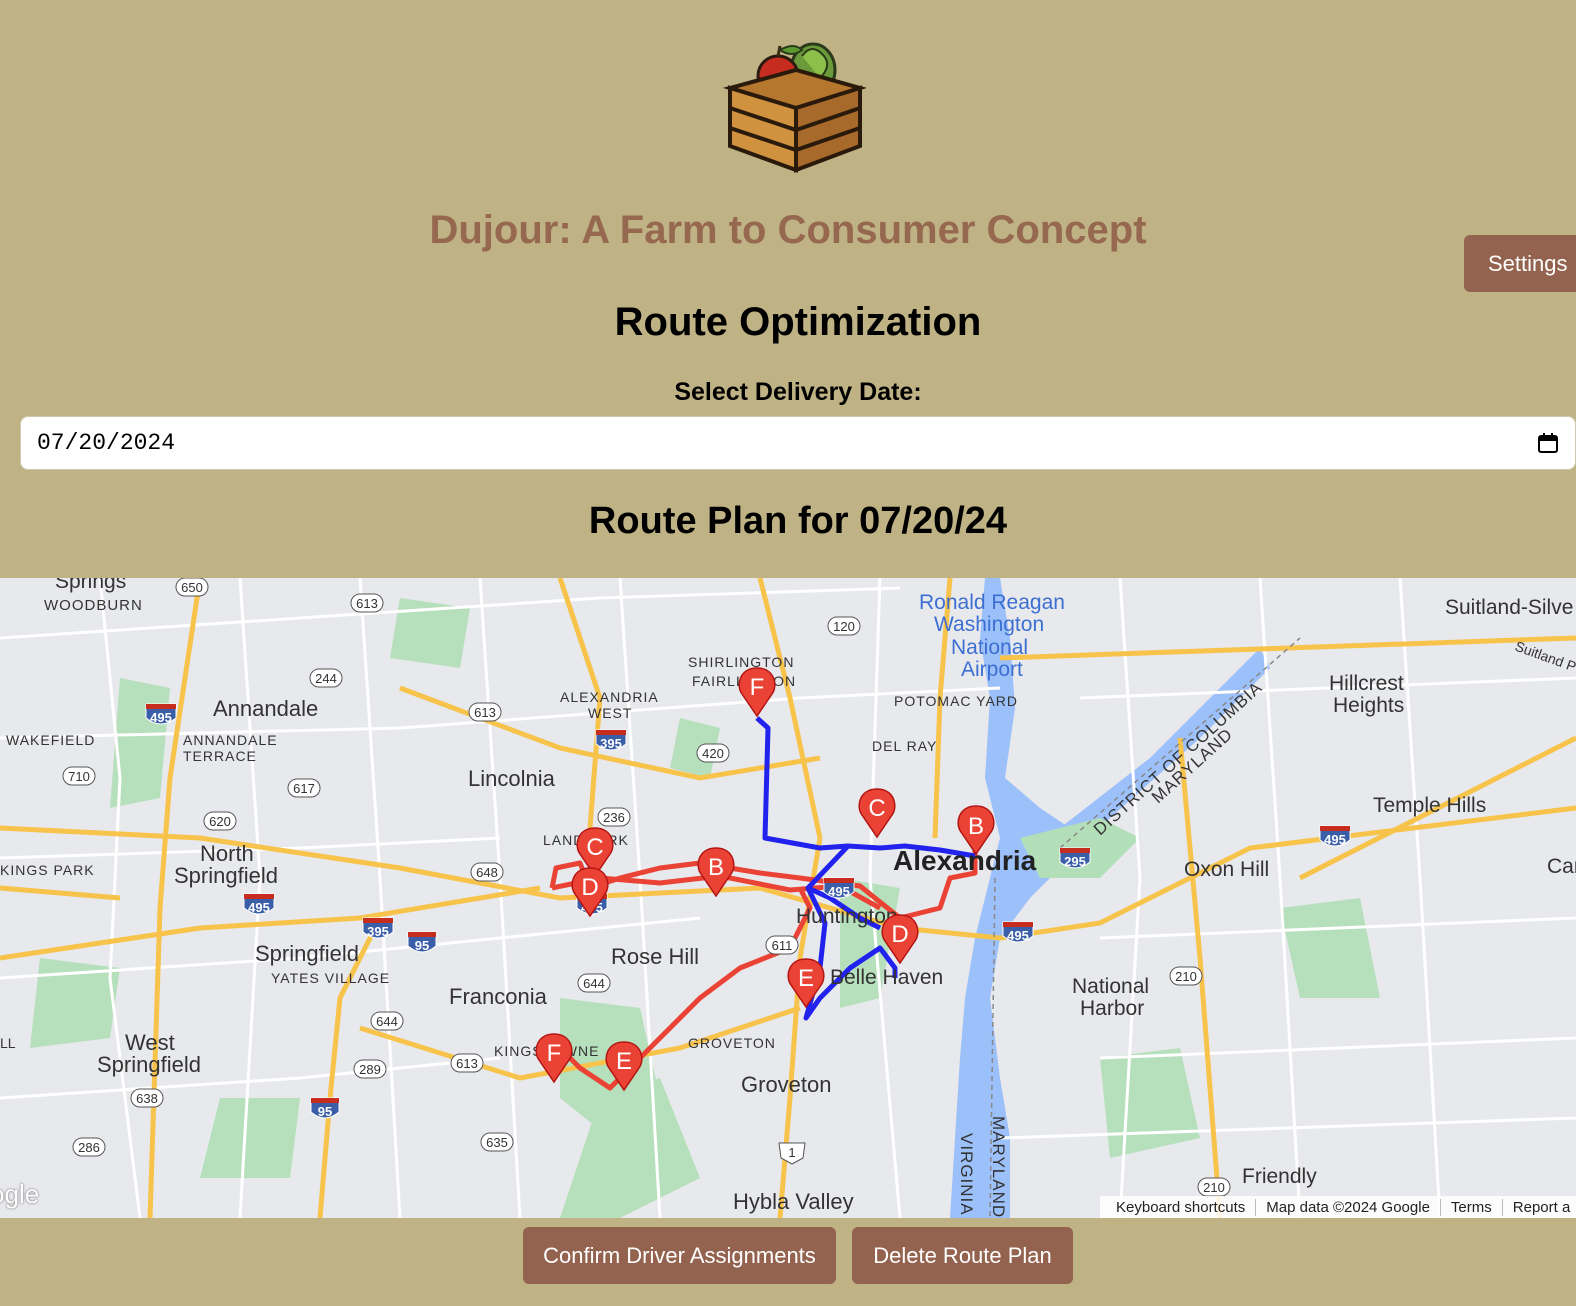 Image resolution: width=1576 pixels, height=1306 pixels. I want to click on svg-text: 120, so click(844, 626).